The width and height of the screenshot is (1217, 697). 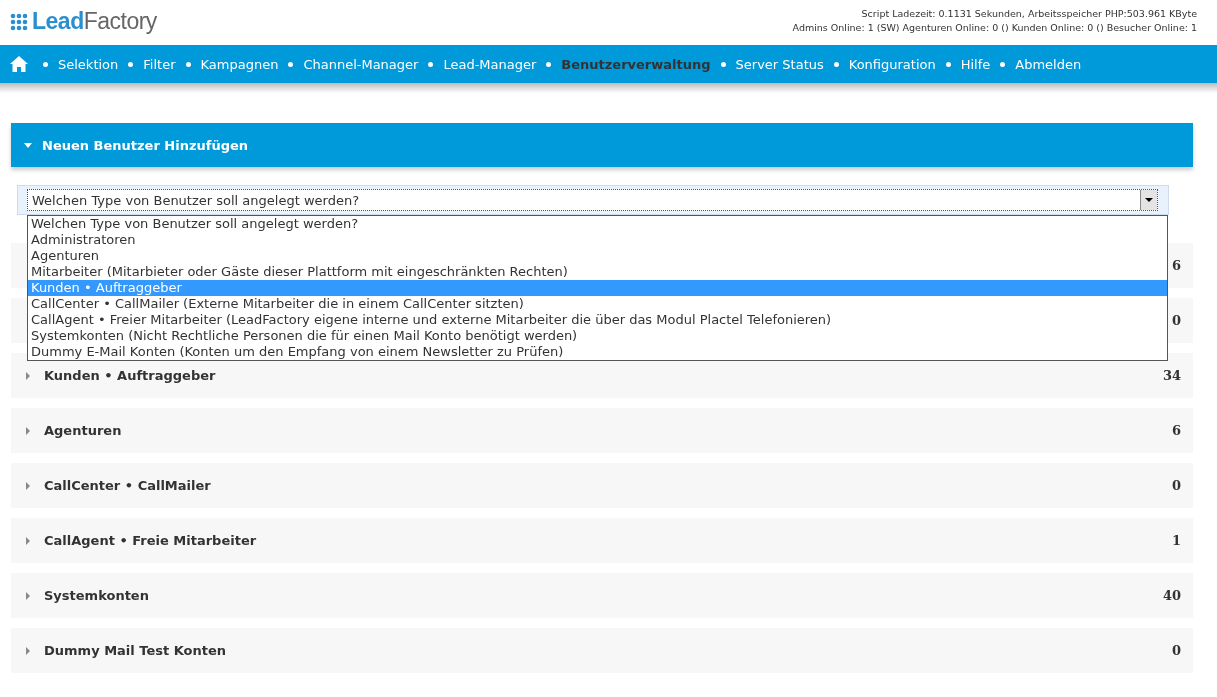 What do you see at coordinates (602, 430) in the screenshot?
I see `group-row: Agenturen 6` at bounding box center [602, 430].